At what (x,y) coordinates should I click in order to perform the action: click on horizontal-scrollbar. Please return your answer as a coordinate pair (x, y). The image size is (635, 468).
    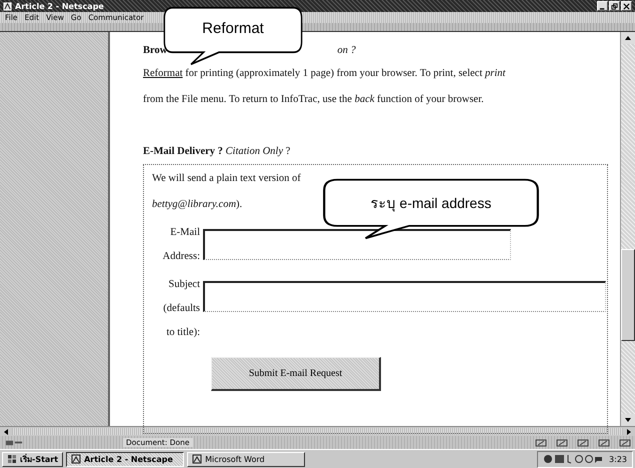
    Looking at the image, I should click on (317, 431).